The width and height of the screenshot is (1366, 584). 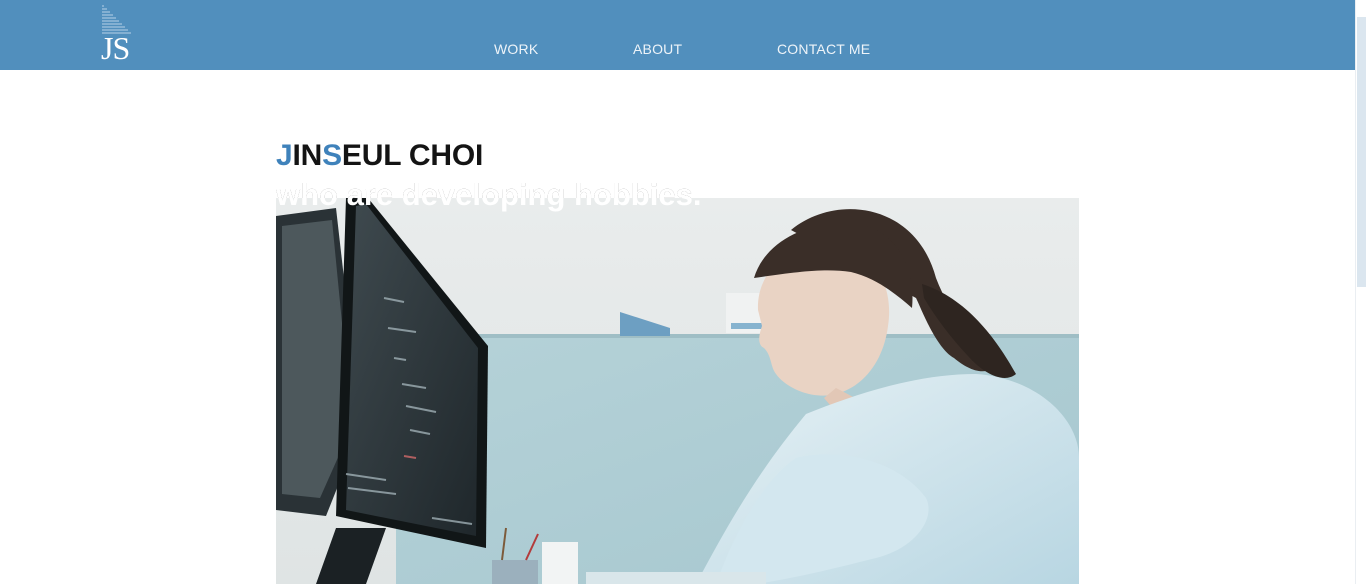 I want to click on logo-monogram: JS, so click(x=115, y=48).